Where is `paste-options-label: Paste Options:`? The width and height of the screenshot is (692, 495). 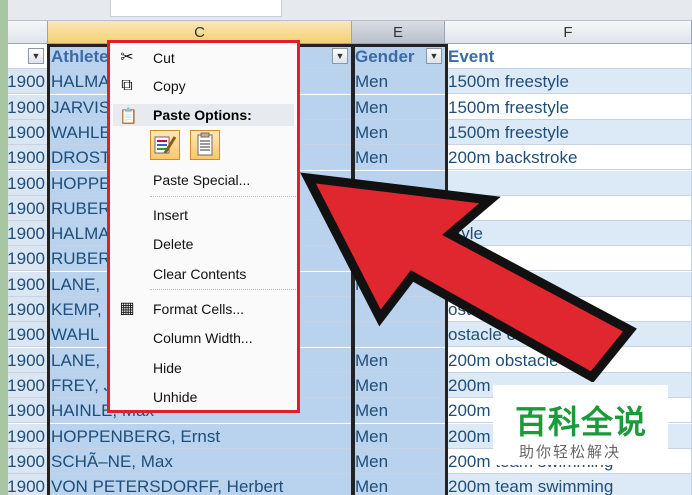
paste-options-label: Paste Options: is located at coordinates (202, 115).